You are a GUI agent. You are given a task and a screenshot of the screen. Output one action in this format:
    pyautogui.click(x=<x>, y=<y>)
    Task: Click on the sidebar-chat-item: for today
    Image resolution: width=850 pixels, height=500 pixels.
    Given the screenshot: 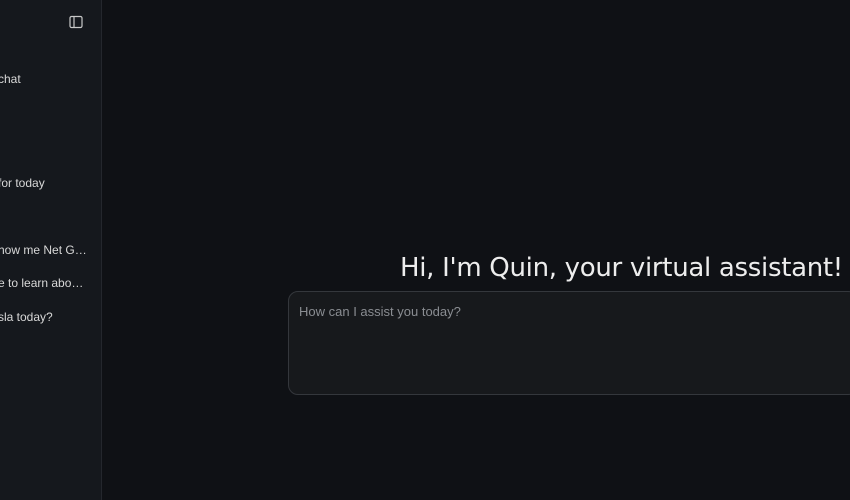 What is the action you would take?
    pyautogui.click(x=47, y=183)
    